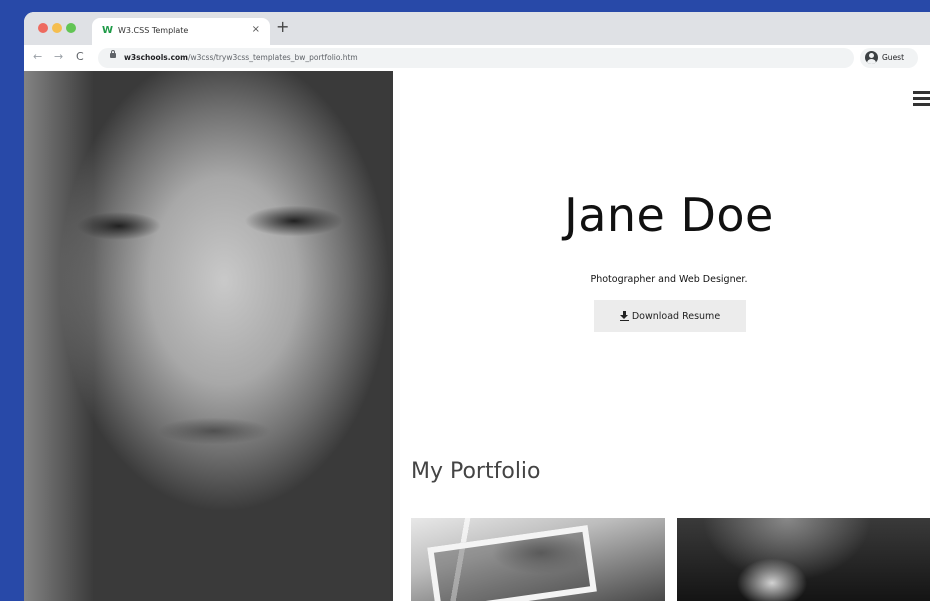 The image size is (930, 601). Describe the element at coordinates (477, 28) in the screenshot. I see `tab-strip: W W3.CSS Template × +` at that location.